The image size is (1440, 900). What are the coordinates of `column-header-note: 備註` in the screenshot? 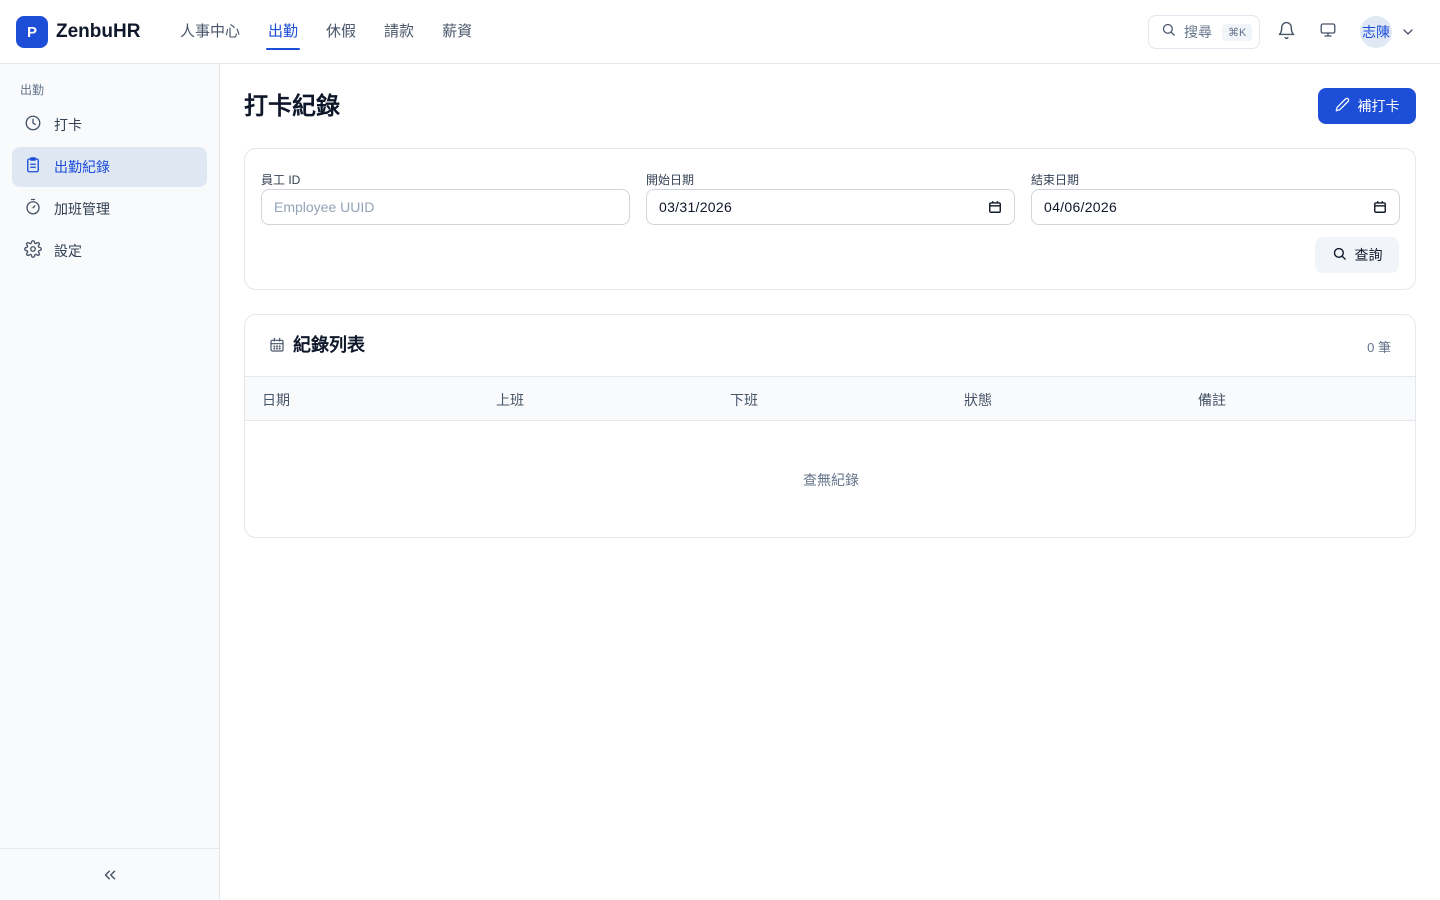 It's located at (1212, 400).